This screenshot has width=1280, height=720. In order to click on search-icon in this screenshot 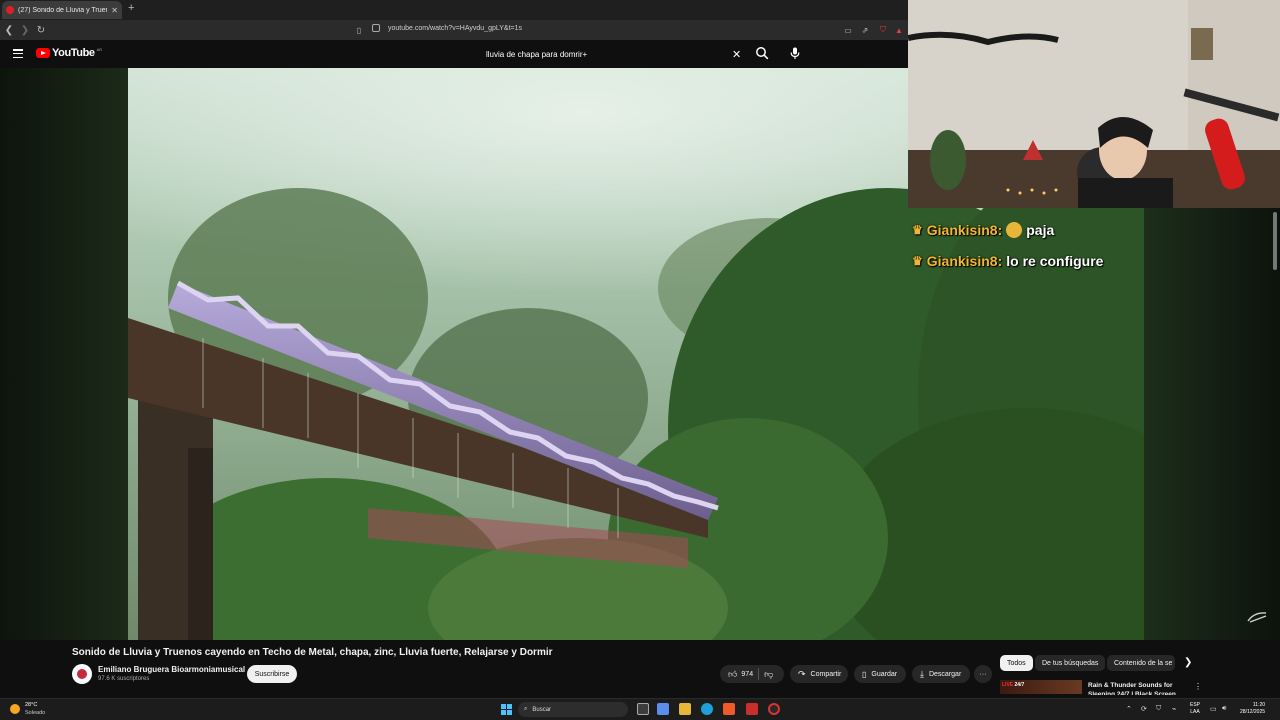, I will do `click(762, 53)`.